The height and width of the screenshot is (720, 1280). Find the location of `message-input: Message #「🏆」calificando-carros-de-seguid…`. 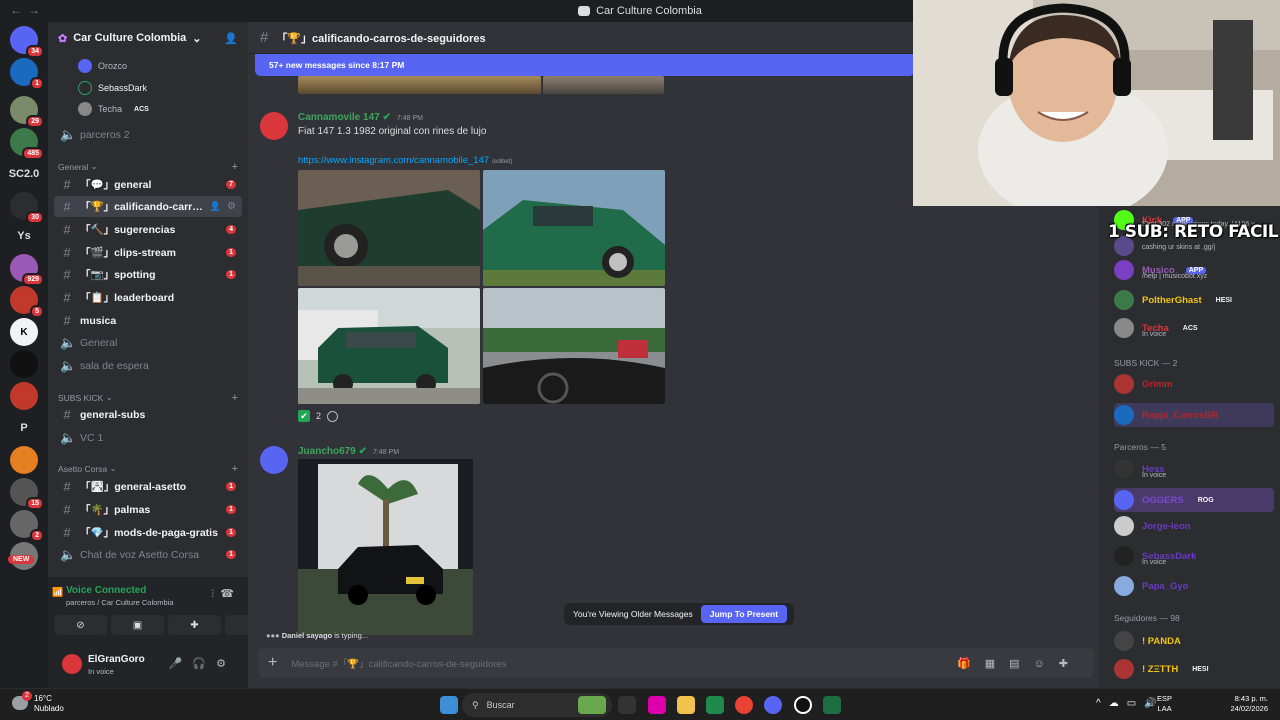

message-input: Message #「🏆」calificando-carros-de-seguid… is located at coordinates (398, 663).